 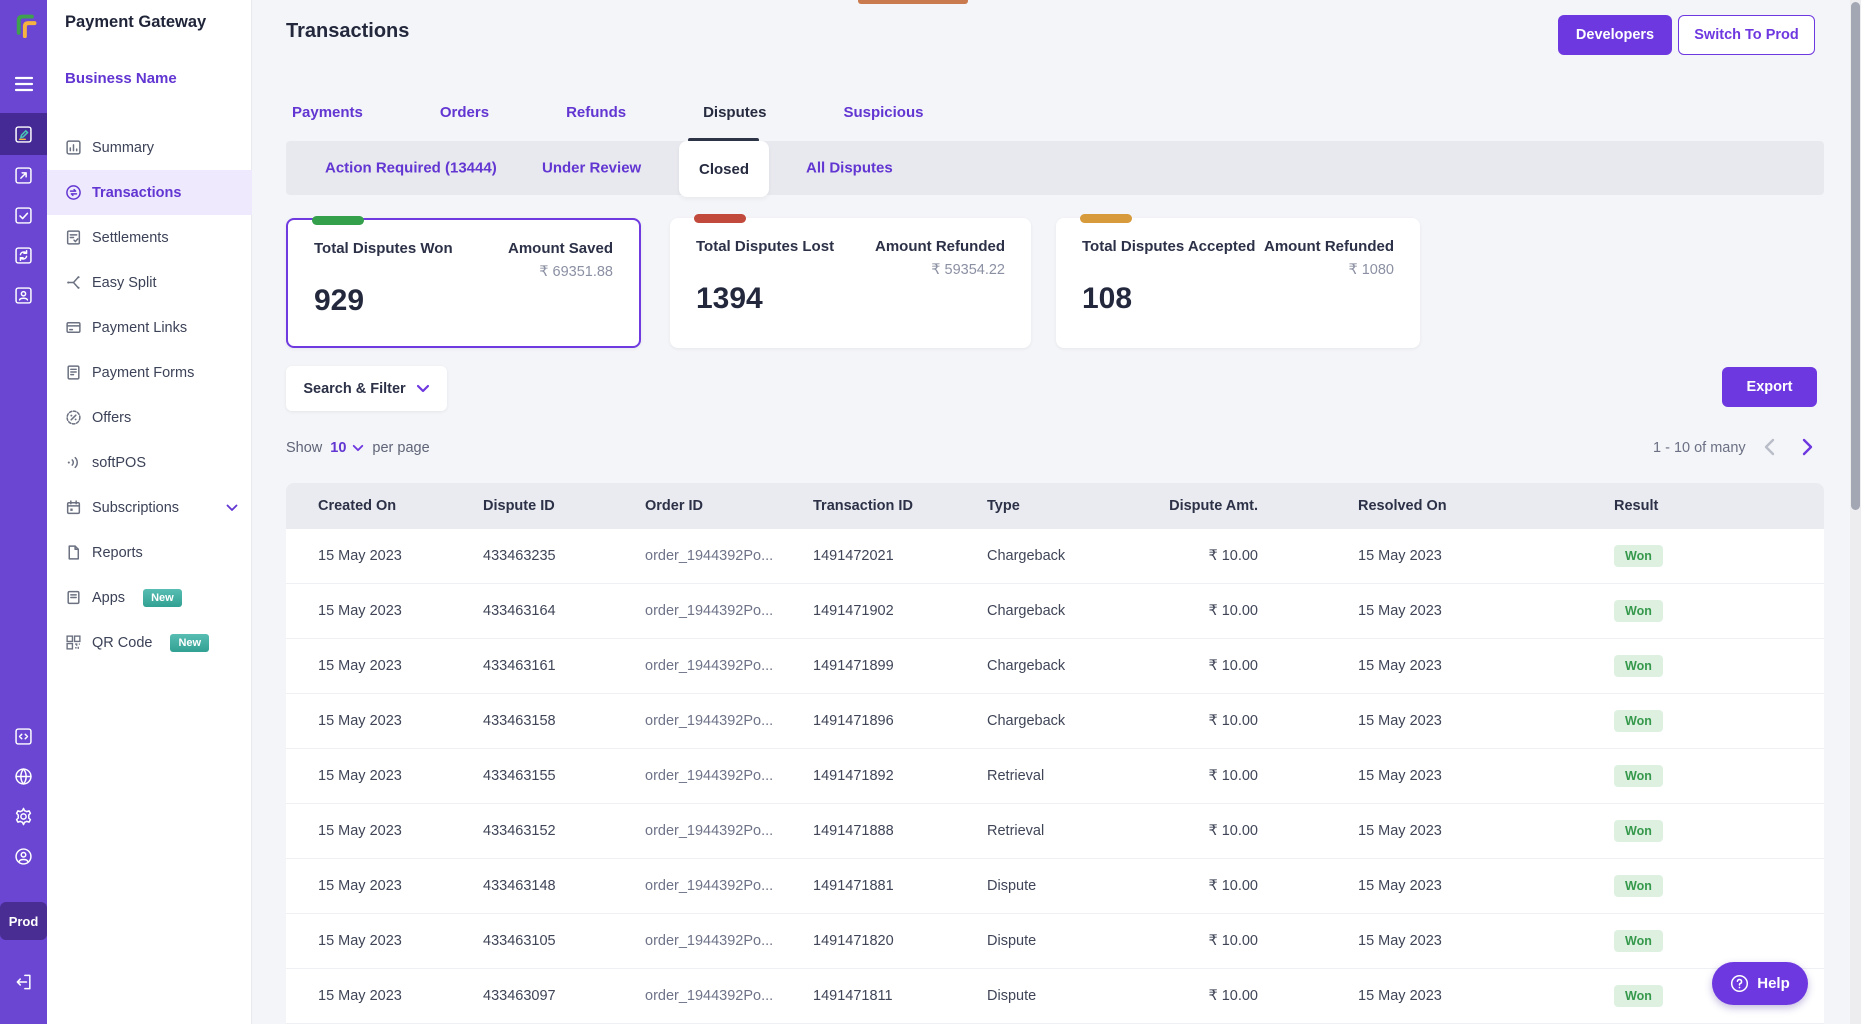 I want to click on hamburger-menu-icon, so click(x=23, y=84).